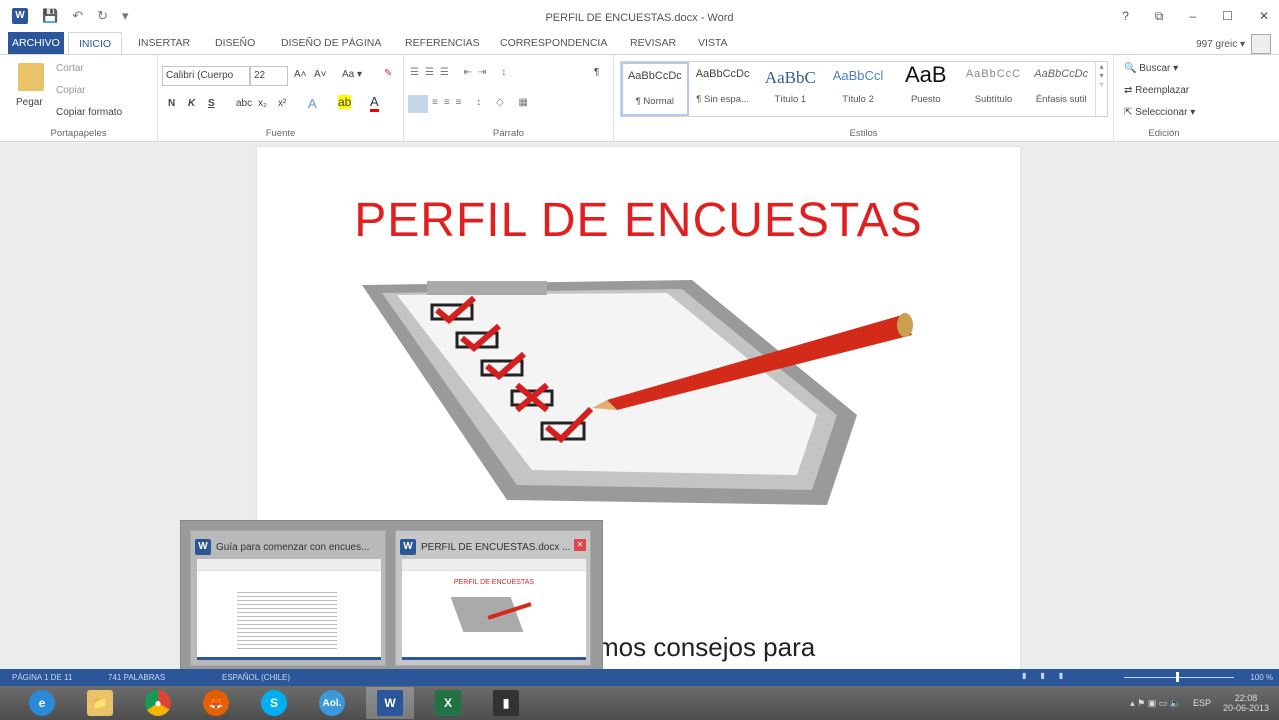 This screenshot has height=720, width=1279. What do you see at coordinates (388, 73) in the screenshot?
I see `clear-format-icon: ✎` at bounding box center [388, 73].